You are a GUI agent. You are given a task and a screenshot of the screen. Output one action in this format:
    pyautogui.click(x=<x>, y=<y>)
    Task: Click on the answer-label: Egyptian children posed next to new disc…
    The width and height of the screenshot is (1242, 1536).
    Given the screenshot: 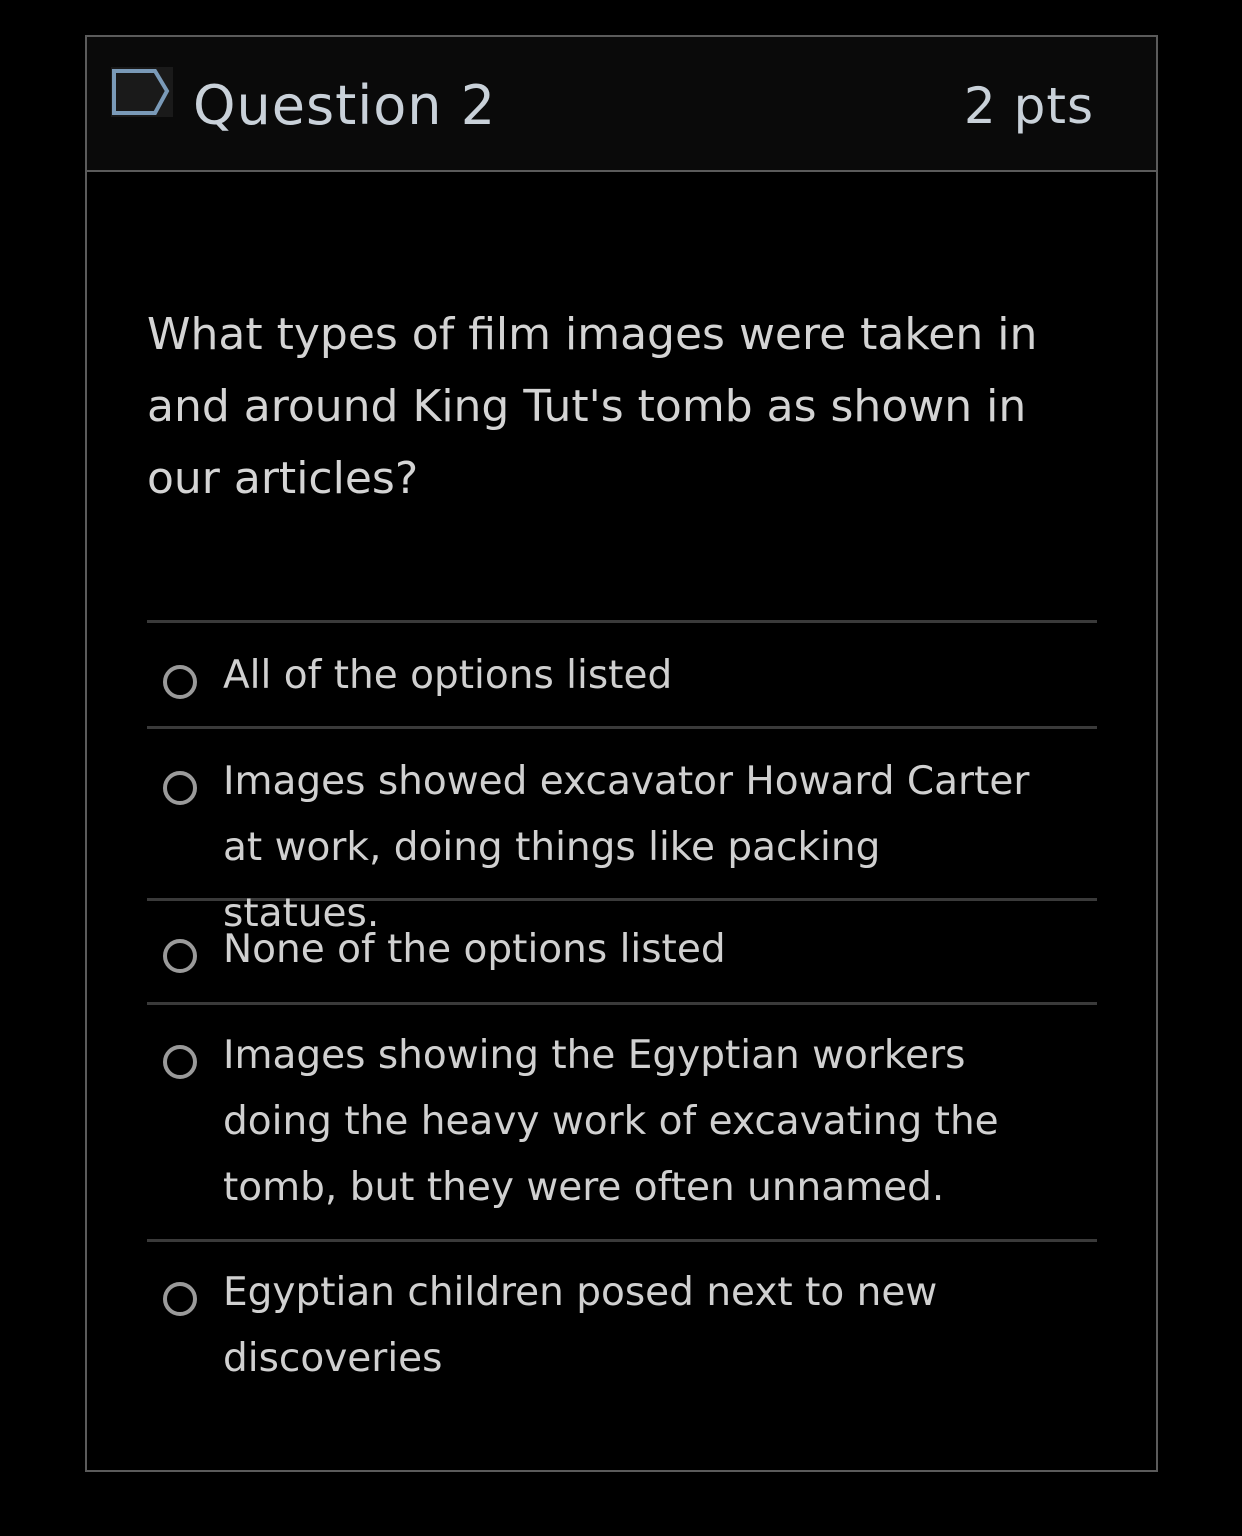 What is the action you would take?
    pyautogui.click(x=580, y=1325)
    